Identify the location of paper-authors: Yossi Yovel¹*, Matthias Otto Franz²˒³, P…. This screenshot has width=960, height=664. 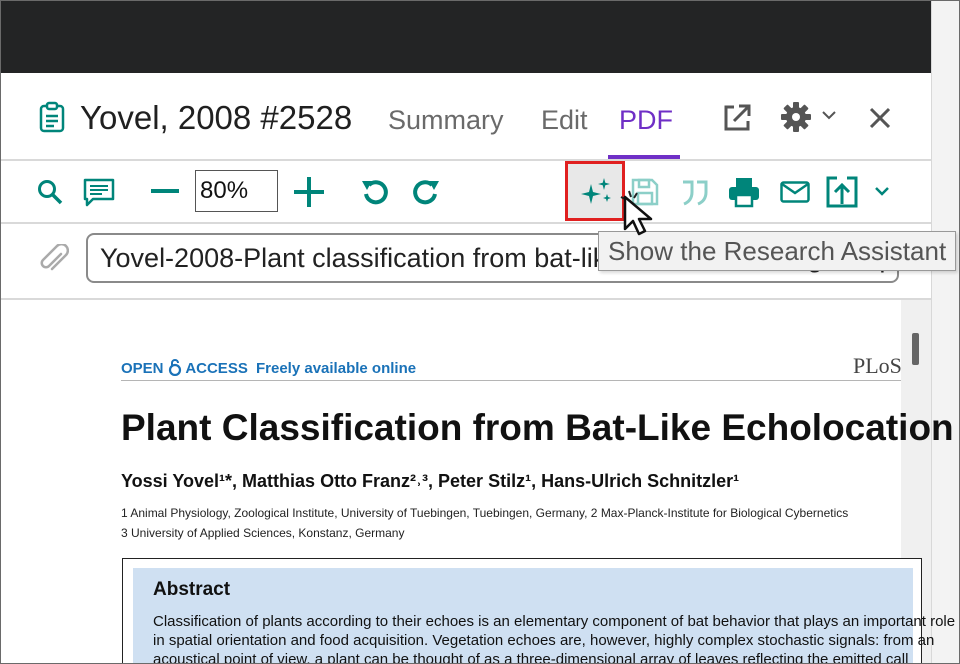
(430, 481).